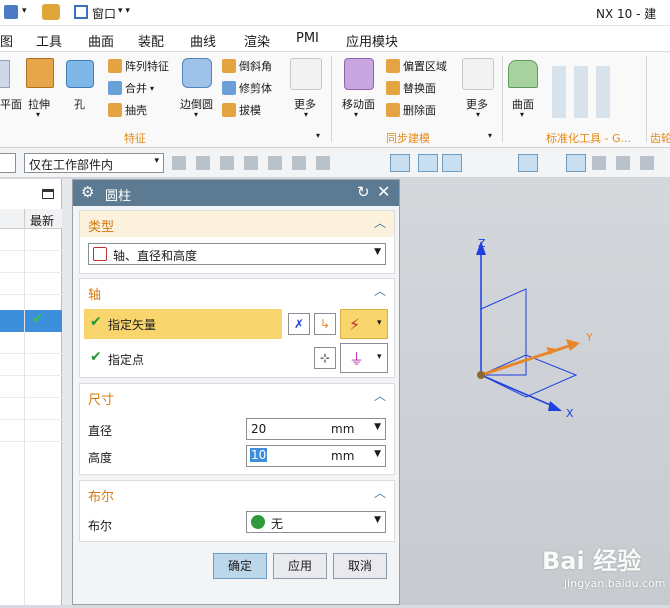  I want to click on menu-surface: 曲面, so click(101, 40).